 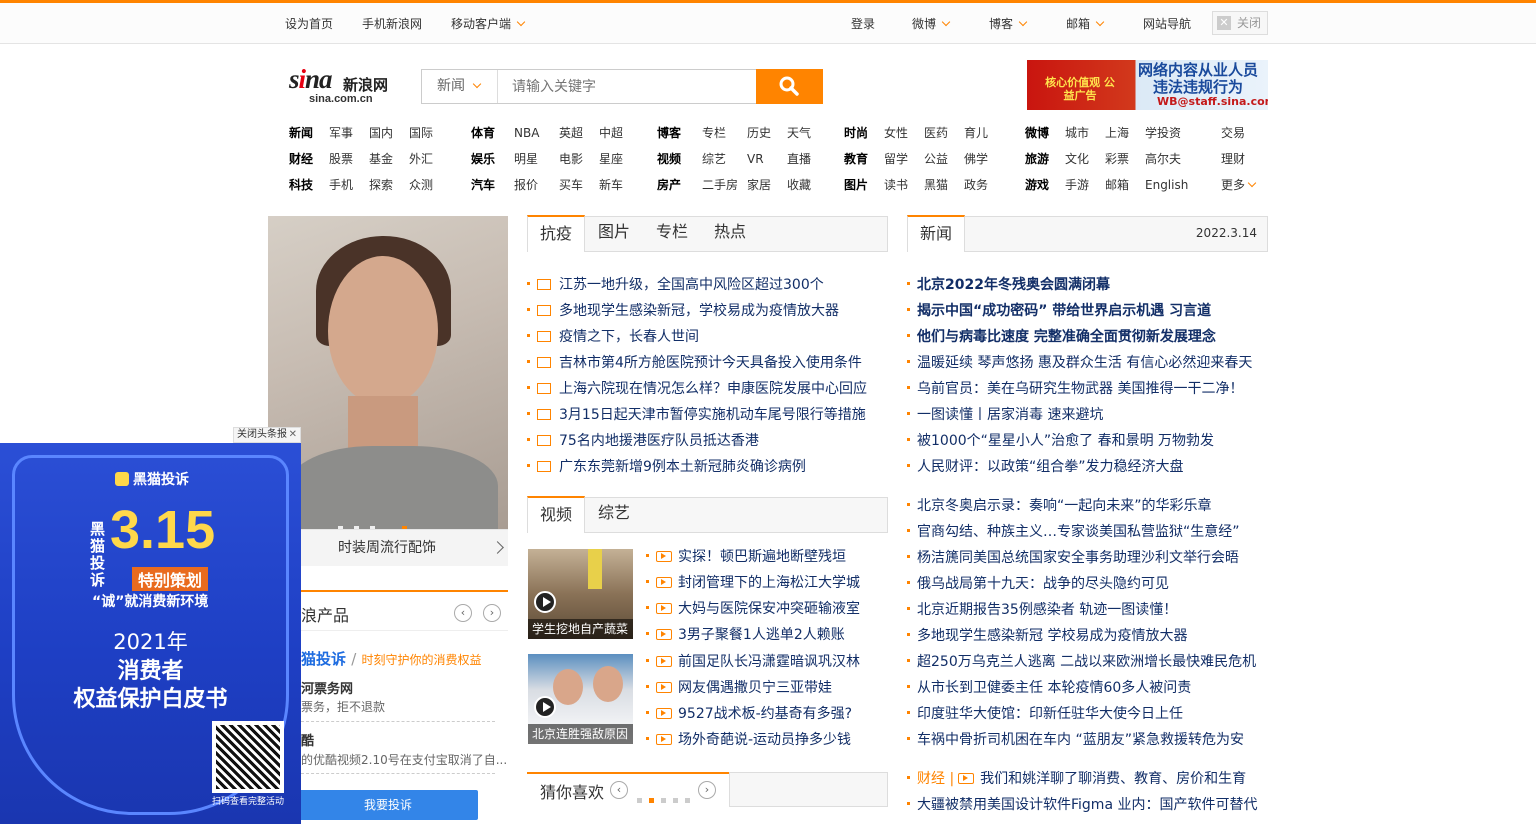 What do you see at coordinates (759, 185) in the screenshot?
I see `nav-link: 家居` at bounding box center [759, 185].